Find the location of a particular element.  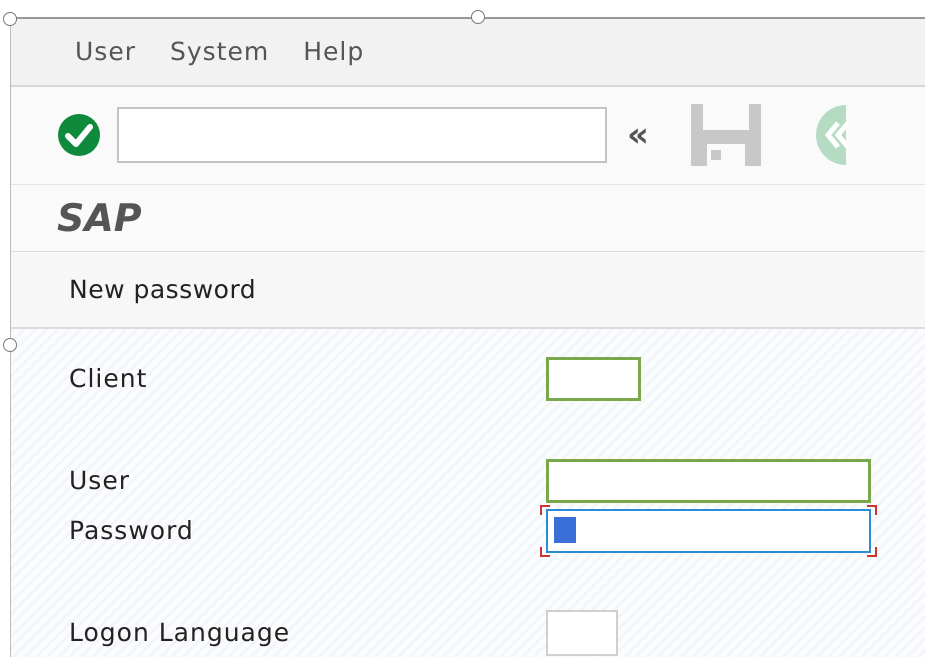

field-label: Password is located at coordinates (132, 531).